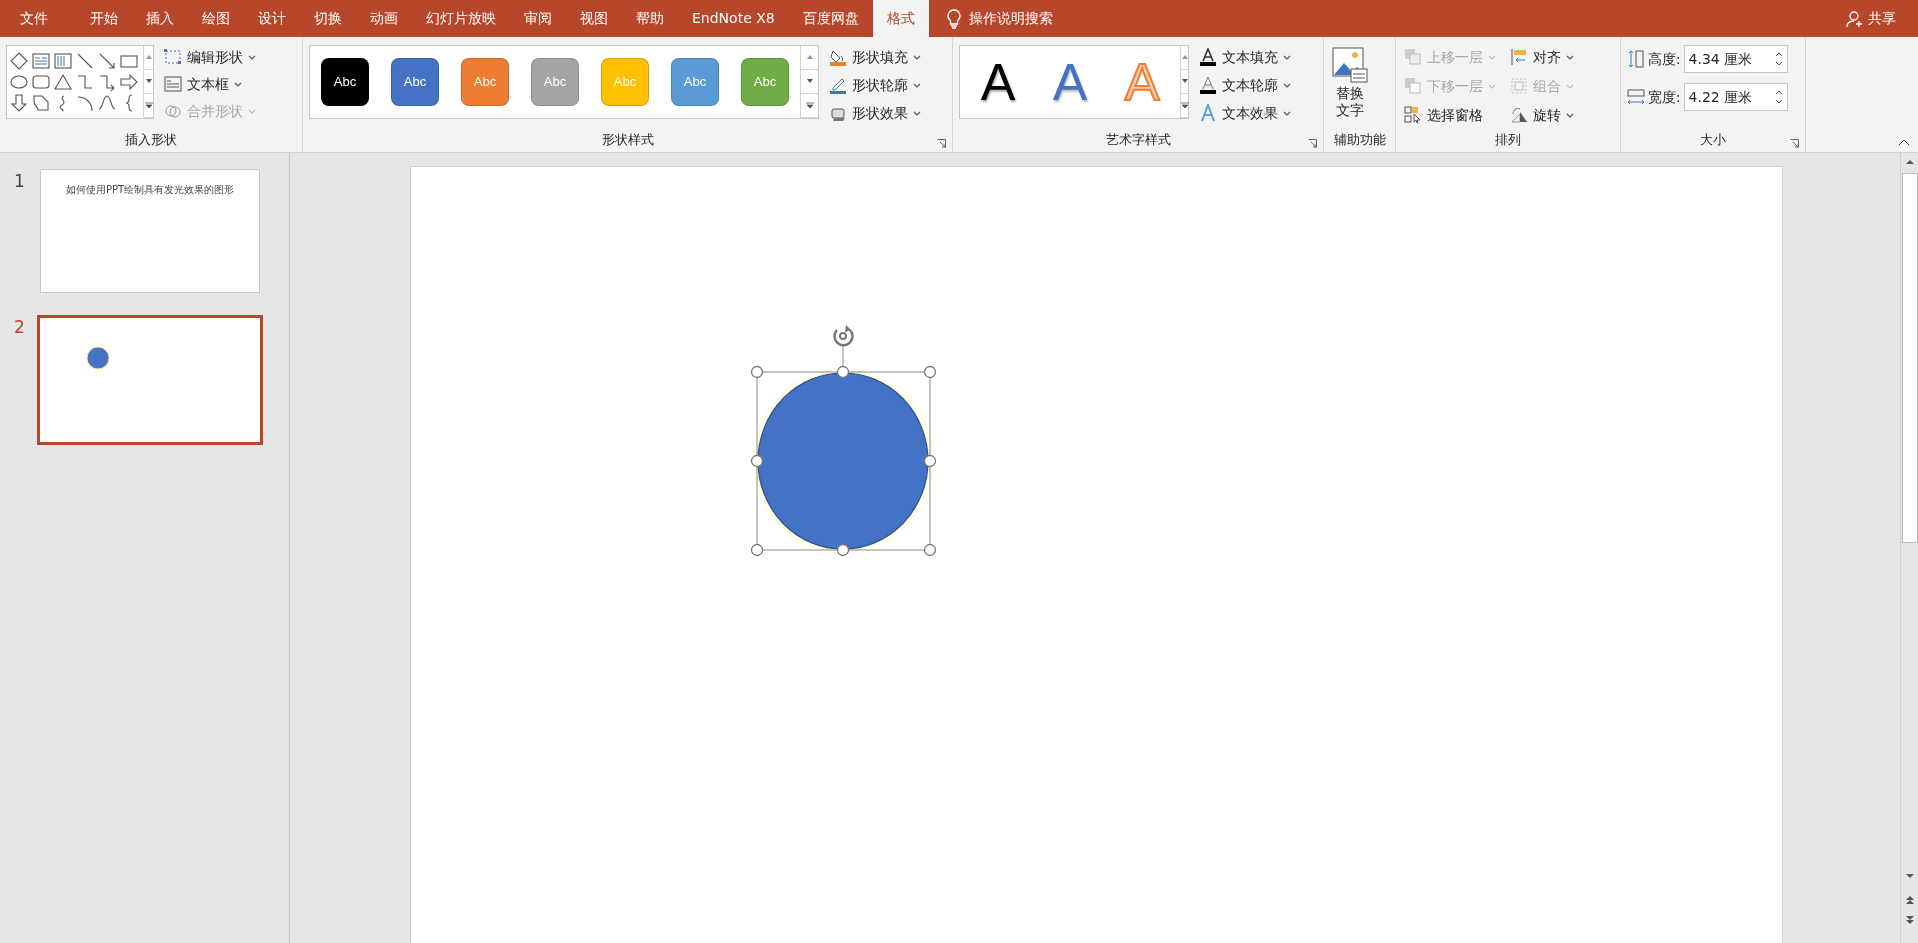 Image resolution: width=1918 pixels, height=943 pixels. Describe the element at coordinates (1245, 85) in the screenshot. I see `ribbon-button: 文本轮廓` at that location.